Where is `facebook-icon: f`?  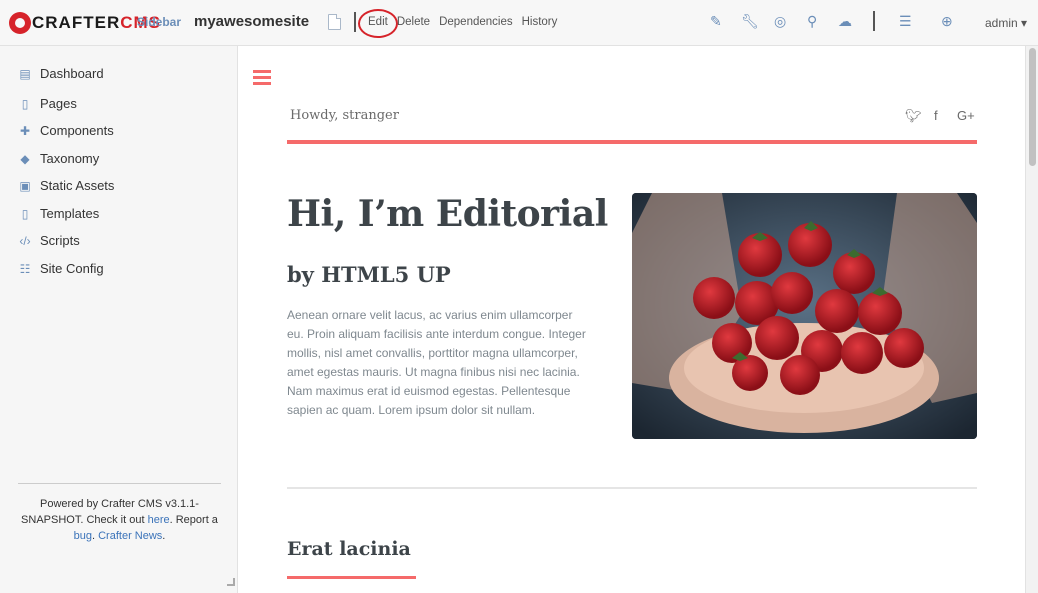
facebook-icon: f is located at coordinates (936, 115).